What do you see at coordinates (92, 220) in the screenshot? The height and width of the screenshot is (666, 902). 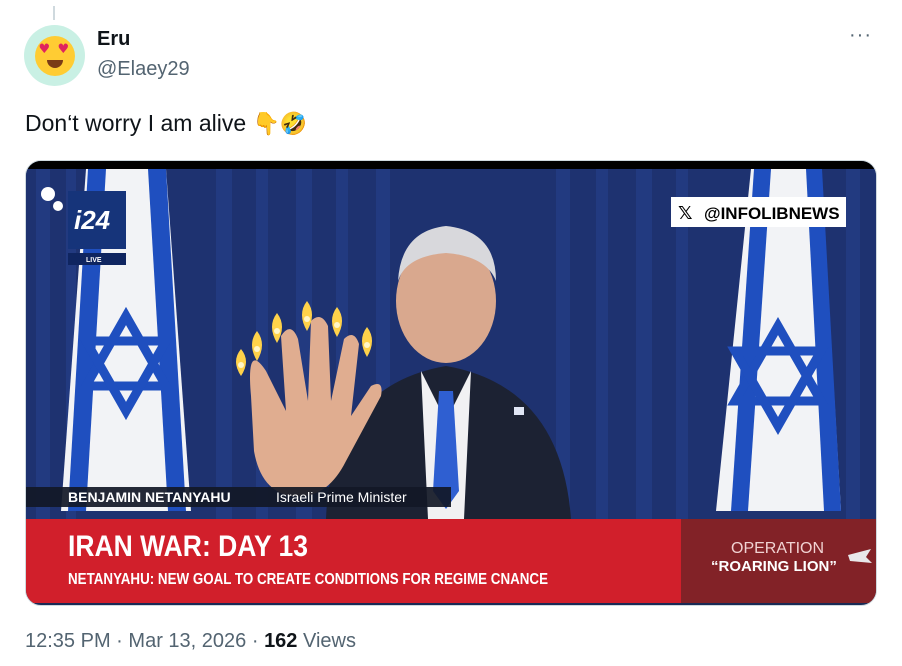 I see `channel-logo-text: i24` at bounding box center [92, 220].